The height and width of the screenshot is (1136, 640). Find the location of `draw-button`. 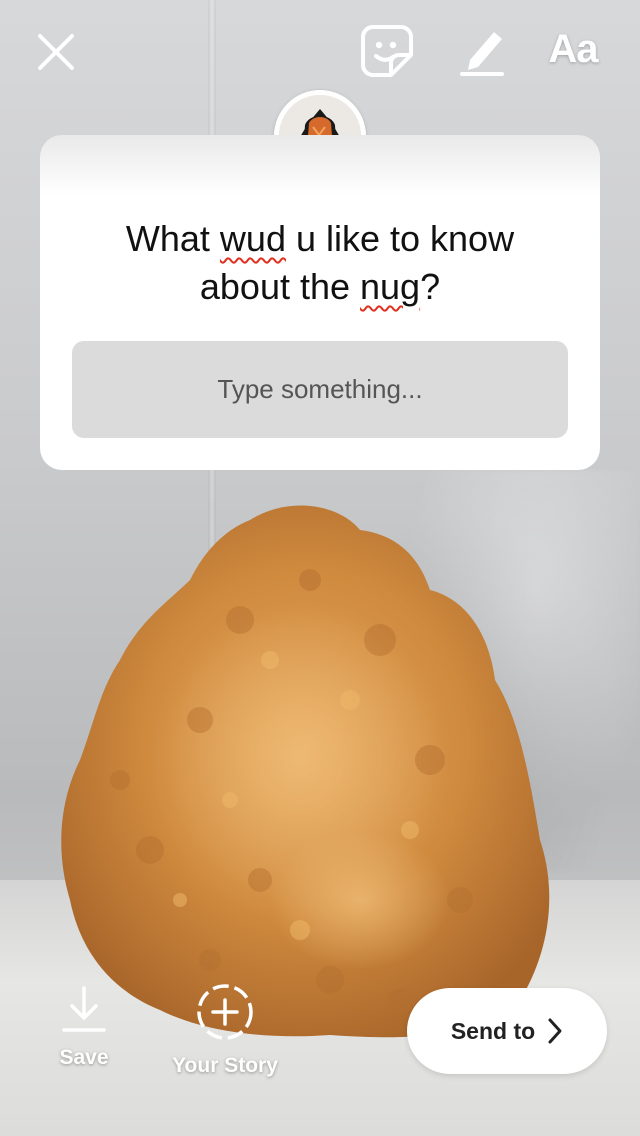

draw-button is located at coordinates (482, 51).